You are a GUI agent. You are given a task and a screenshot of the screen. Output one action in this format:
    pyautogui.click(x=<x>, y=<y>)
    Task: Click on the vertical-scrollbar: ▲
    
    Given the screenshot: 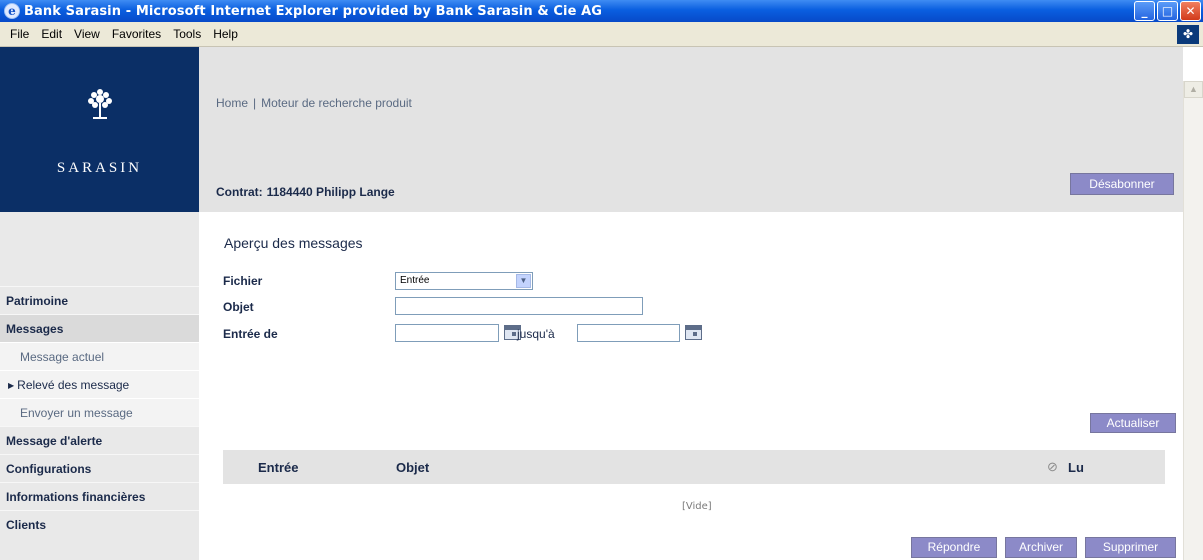 What is the action you would take?
    pyautogui.click(x=1193, y=320)
    